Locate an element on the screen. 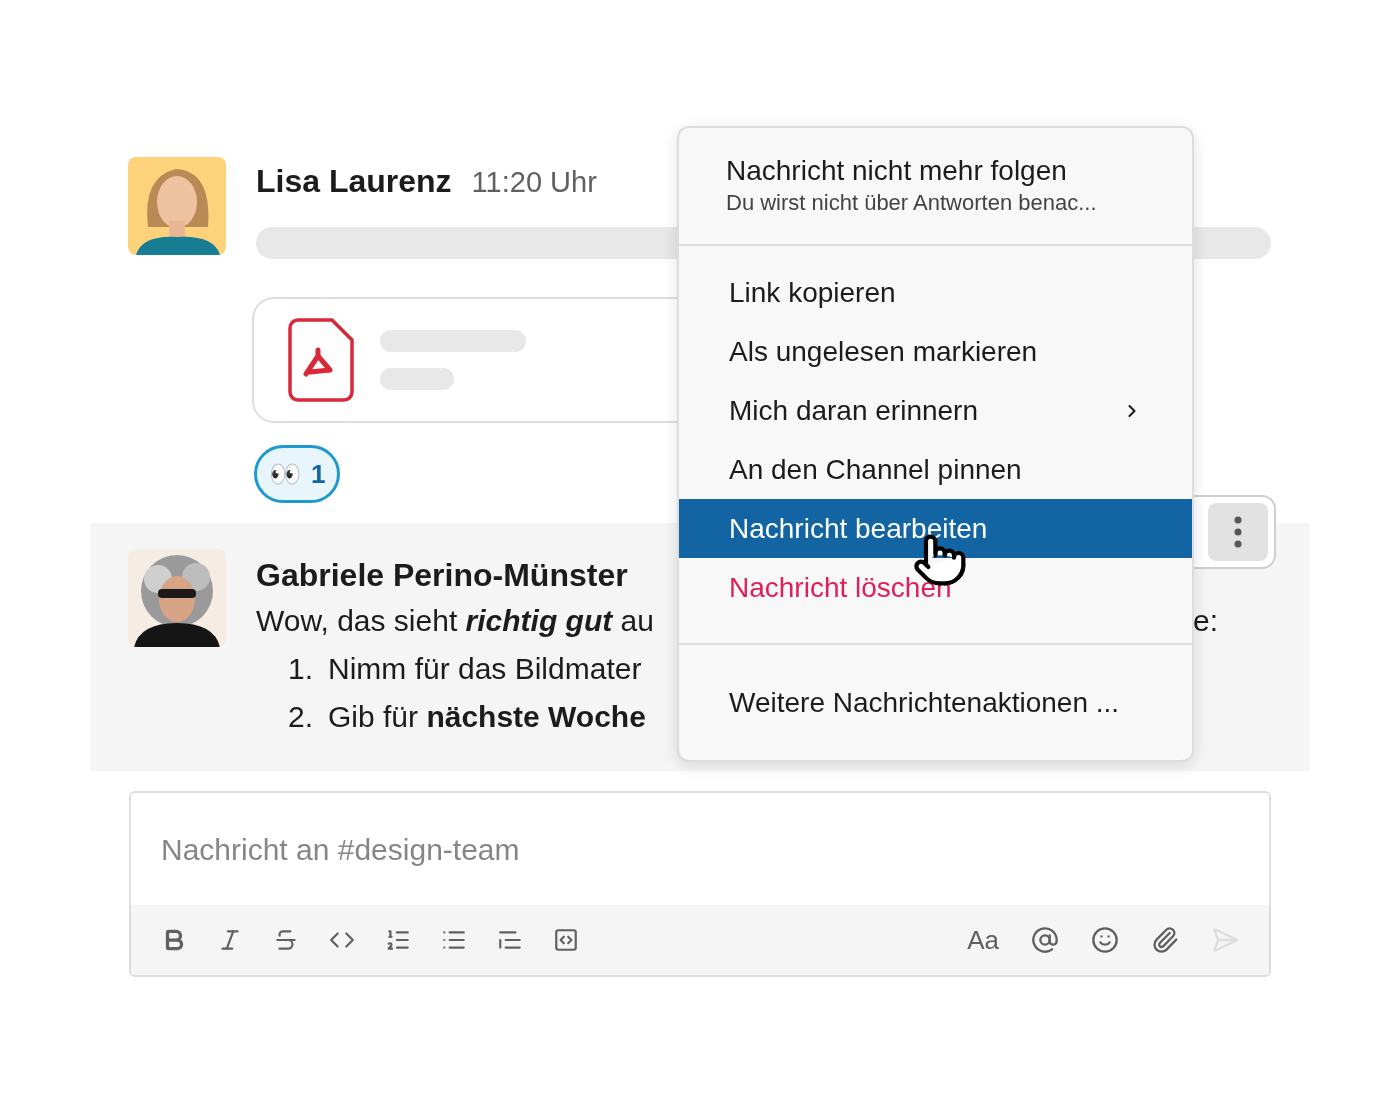 The height and width of the screenshot is (1100, 1400). message-time: 11:20 Uhr is located at coordinates (534, 182).